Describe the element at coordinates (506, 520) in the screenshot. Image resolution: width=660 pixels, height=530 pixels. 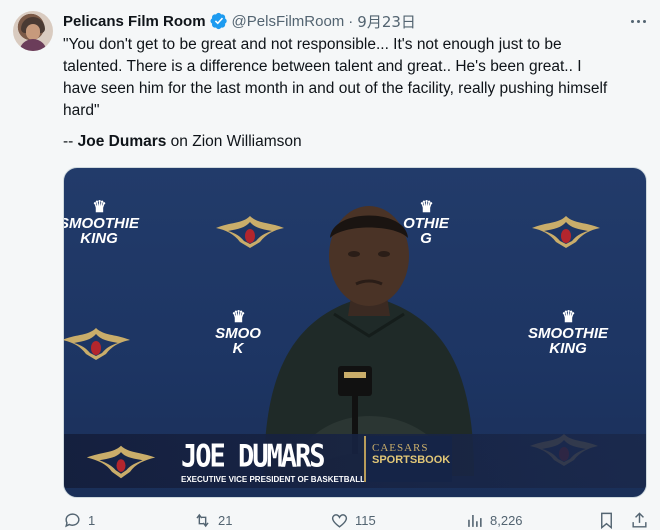
I see `view-count: 8,226` at that location.